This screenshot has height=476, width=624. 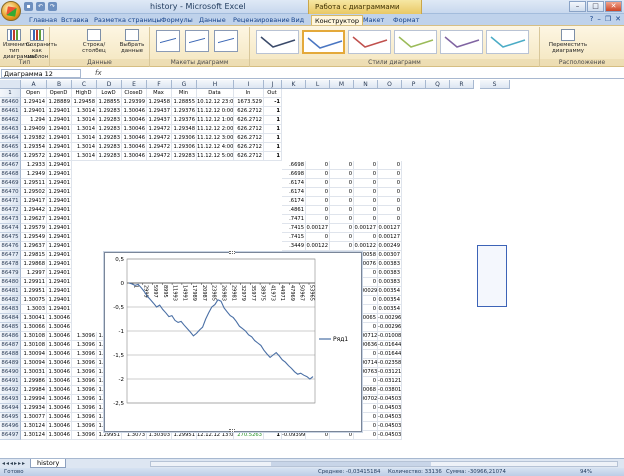 I want to click on grid-cell: 1.30108, so click(x=34, y=336).